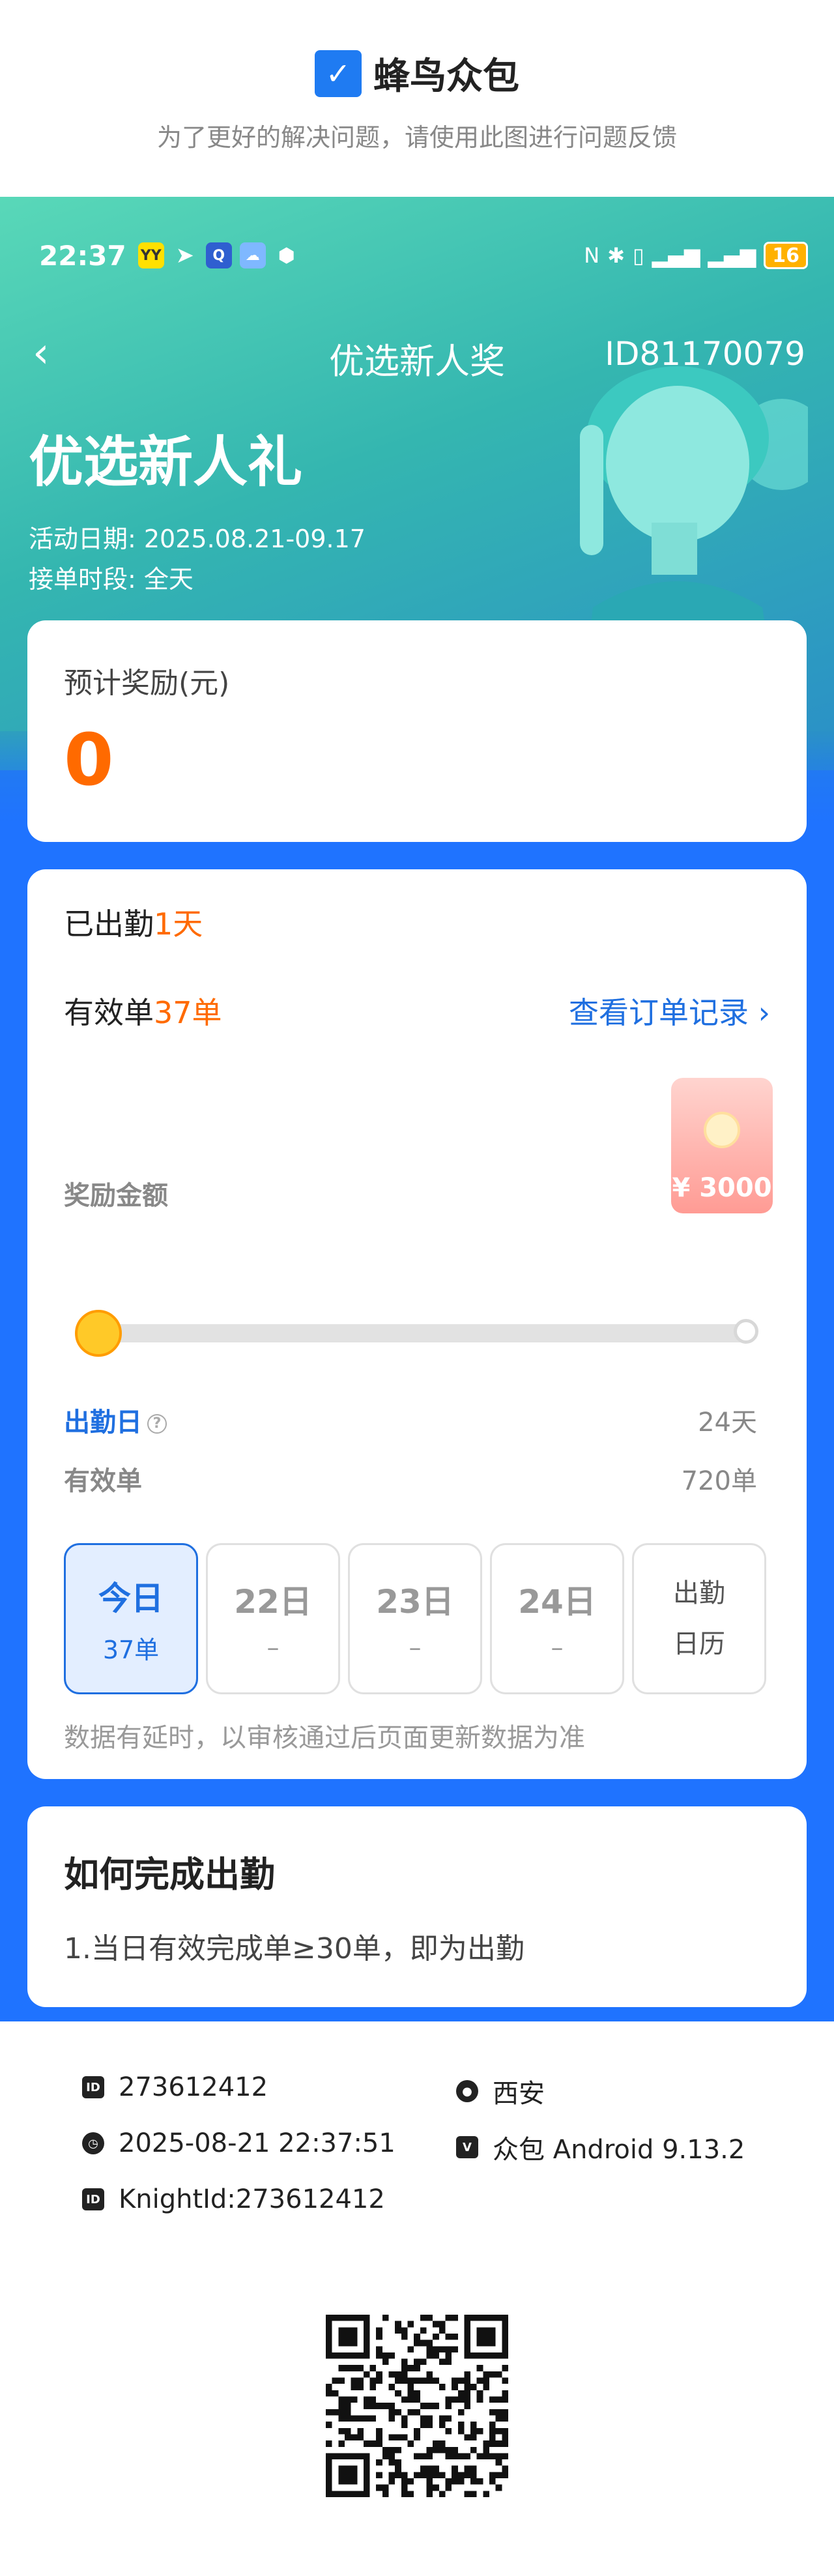 This screenshot has width=834, height=2576. I want to click on attended-value: 1天, so click(178, 924).